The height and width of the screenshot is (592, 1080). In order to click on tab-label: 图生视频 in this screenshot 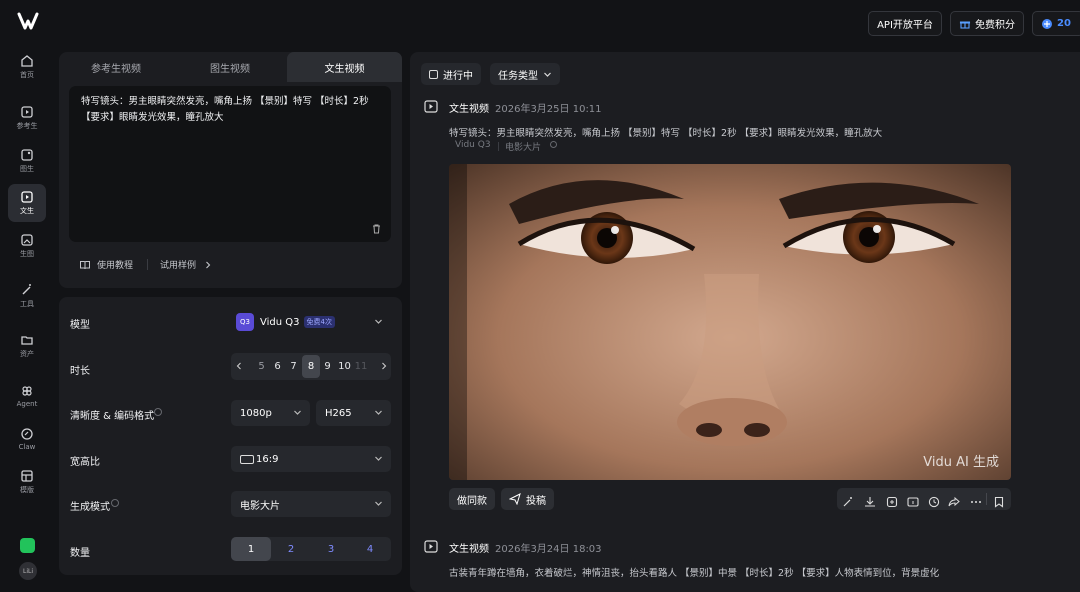, I will do `click(230, 69)`.